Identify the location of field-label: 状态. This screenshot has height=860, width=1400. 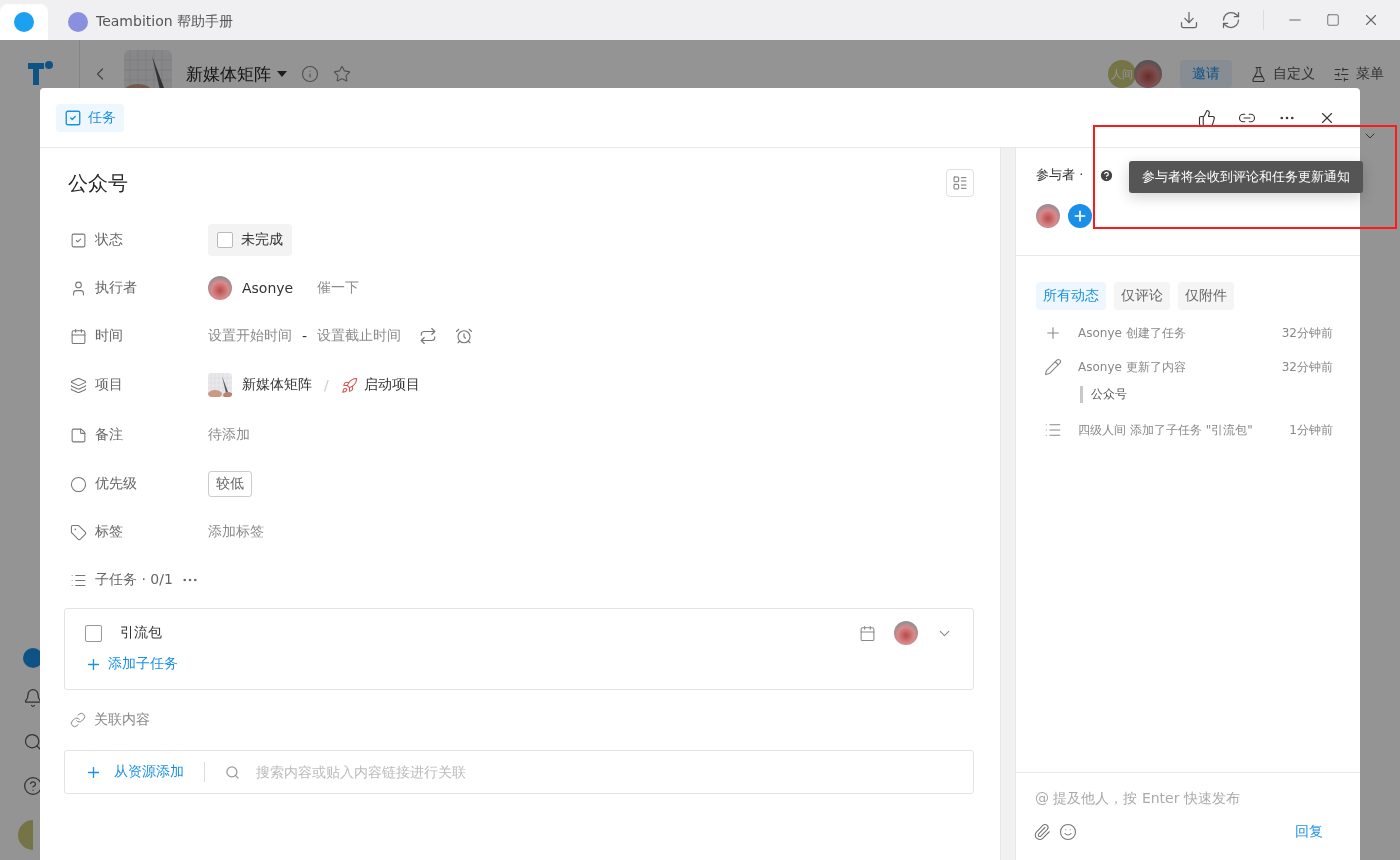
(109, 240).